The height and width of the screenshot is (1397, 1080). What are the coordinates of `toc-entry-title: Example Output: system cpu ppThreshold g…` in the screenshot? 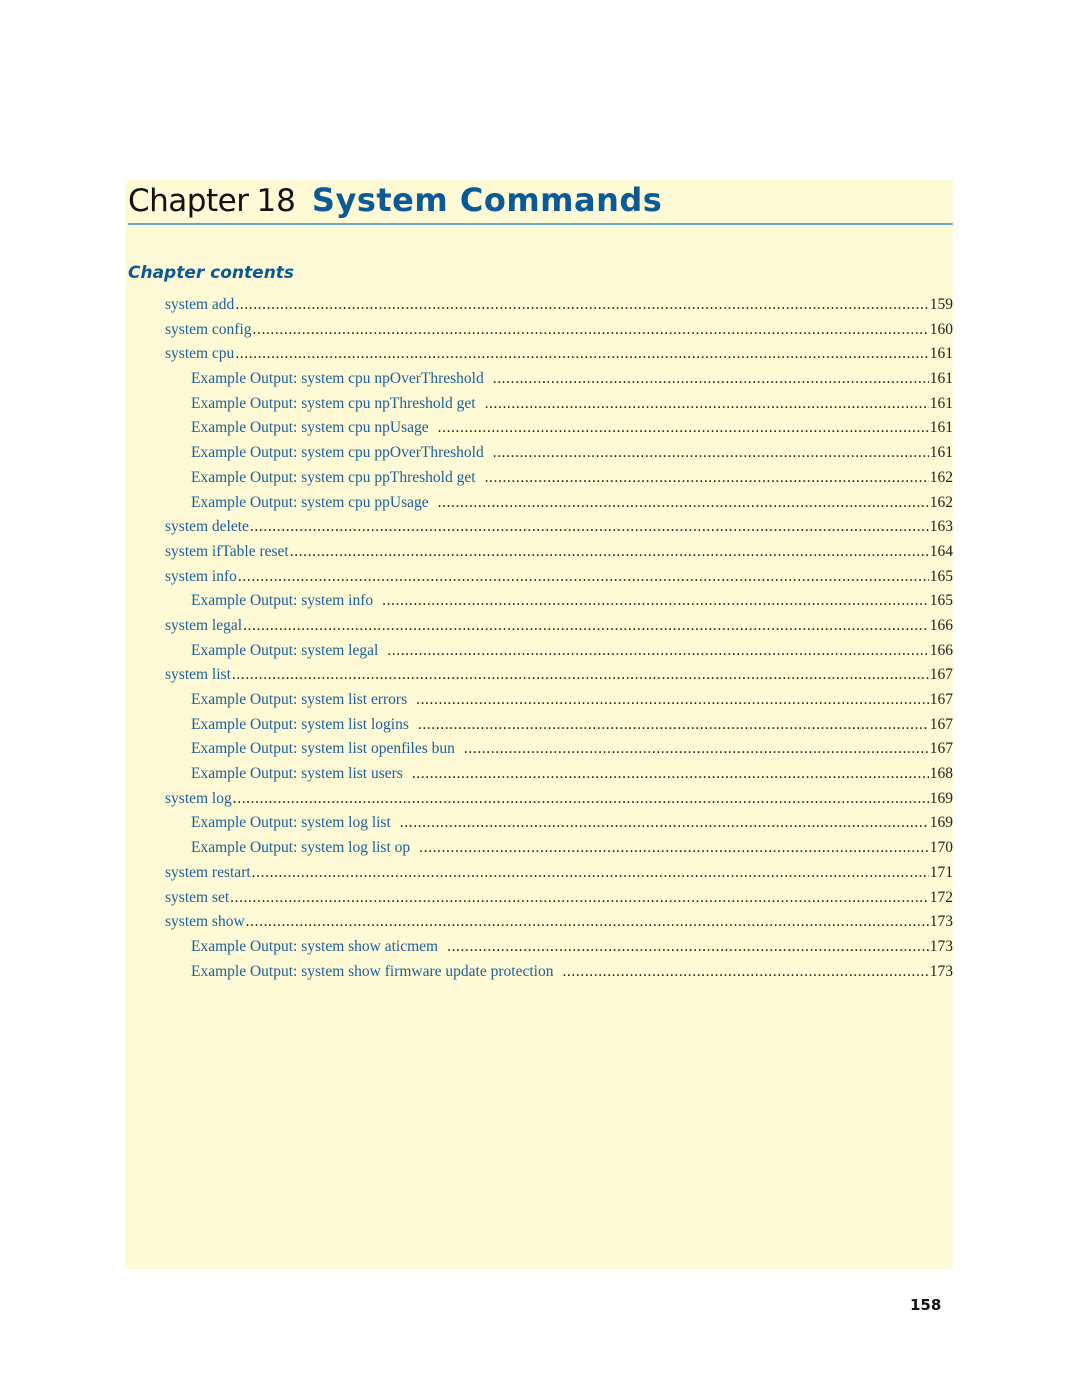 It's located at (337, 478).